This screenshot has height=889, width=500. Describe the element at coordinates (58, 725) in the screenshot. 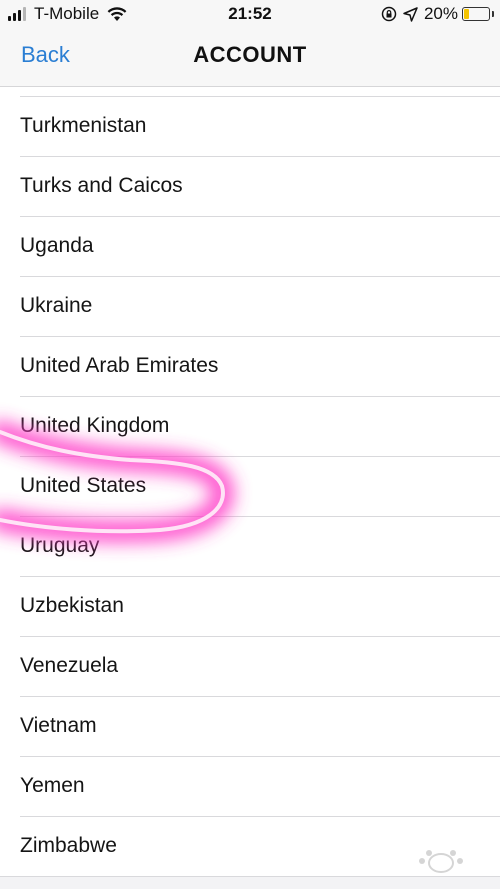

I see `country-label: Vietnam` at that location.